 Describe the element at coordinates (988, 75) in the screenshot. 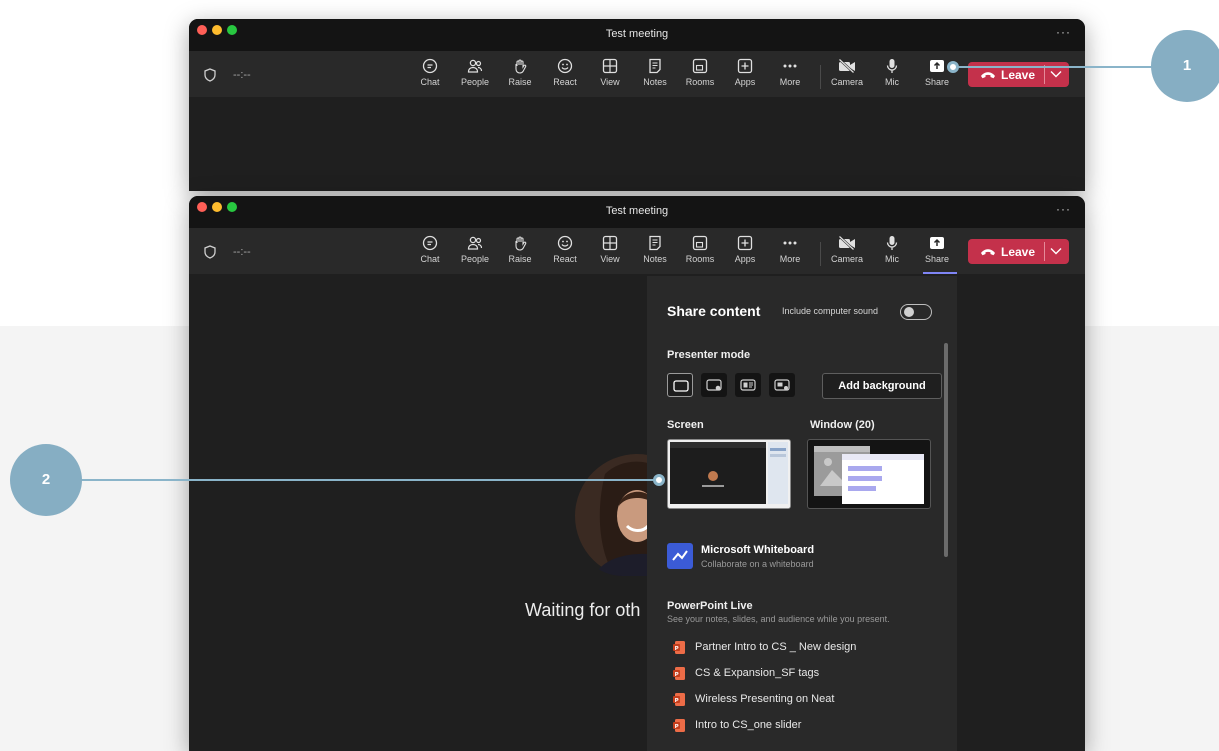

I see `phone-hangup-icon` at that location.